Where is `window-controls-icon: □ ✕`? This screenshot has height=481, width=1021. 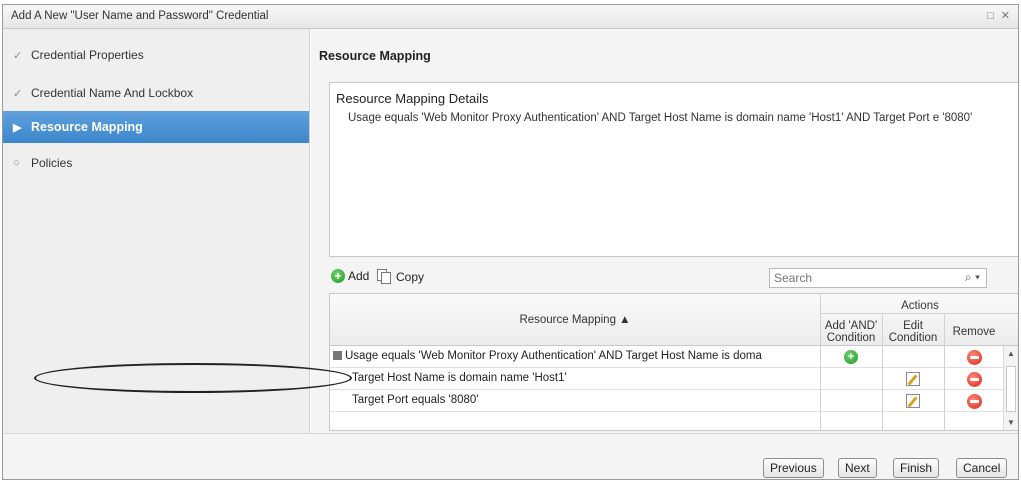 window-controls-icon: □ ✕ is located at coordinates (999, 15).